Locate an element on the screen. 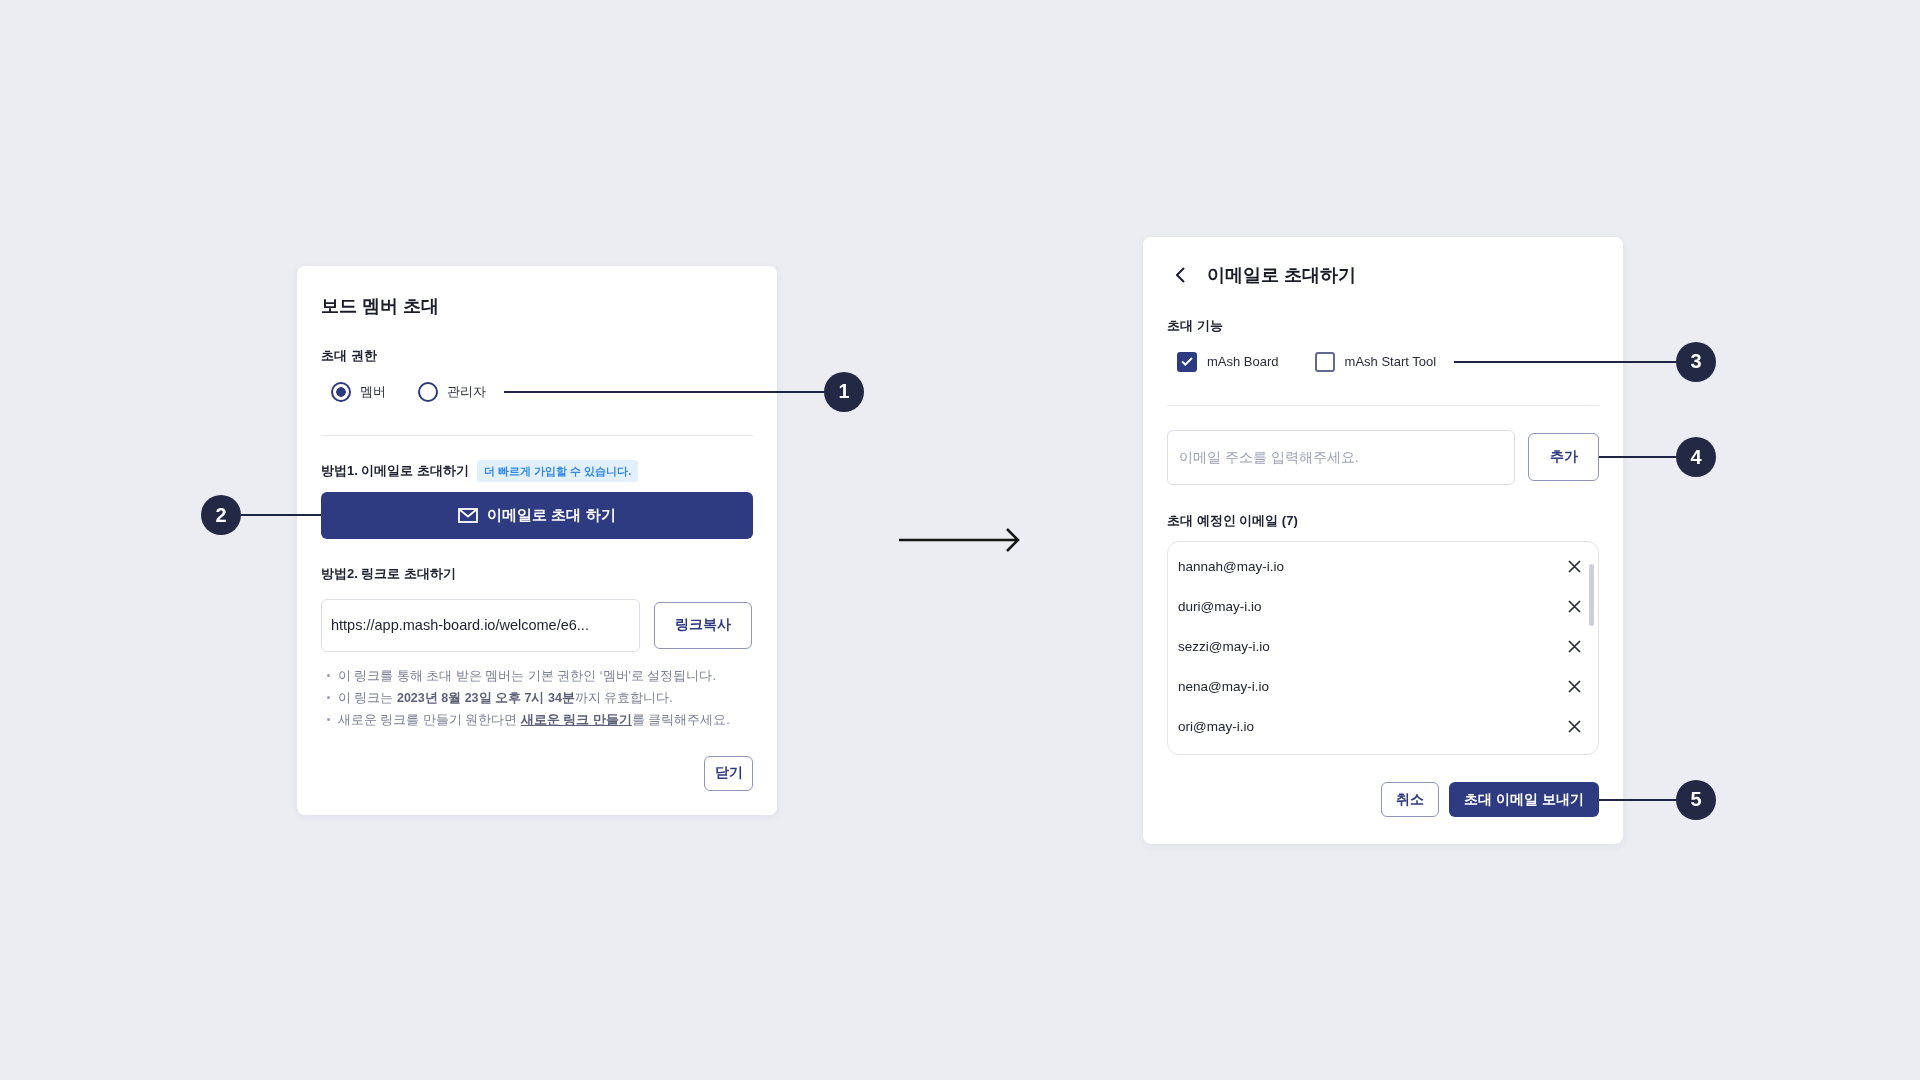  info-badge: 더 빠르게 가입할 수 있습니다. is located at coordinates (558, 470).